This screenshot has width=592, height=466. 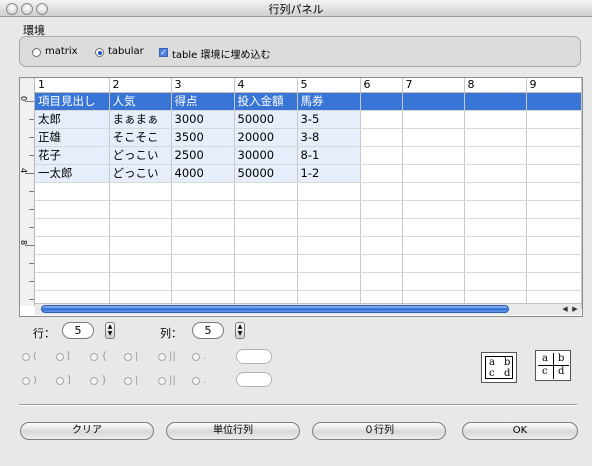 I want to click on grid-cell: 20000, so click(x=266, y=137).